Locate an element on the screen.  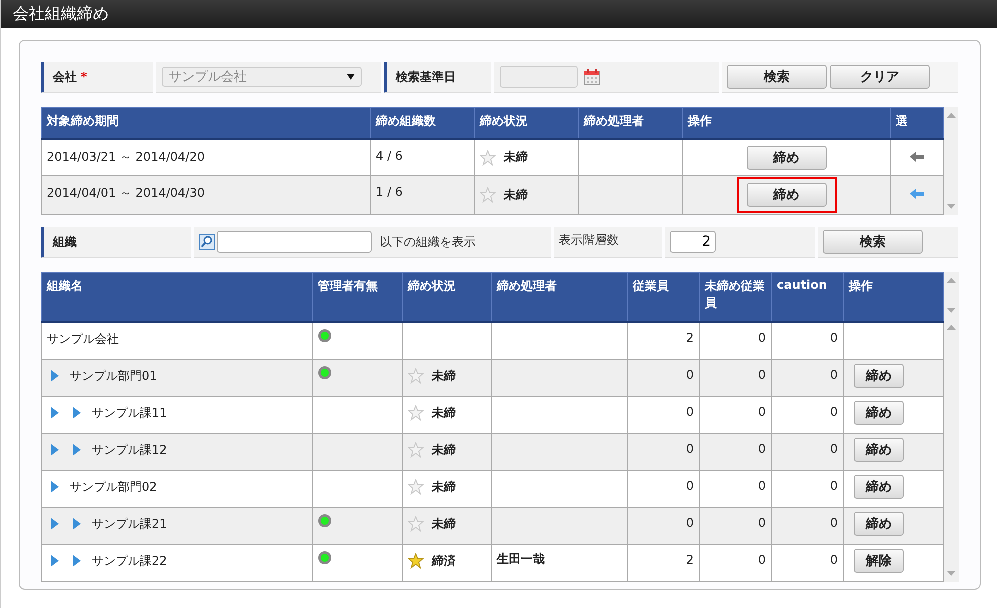
column-header: 未締め従業員 is located at coordinates (736, 297).